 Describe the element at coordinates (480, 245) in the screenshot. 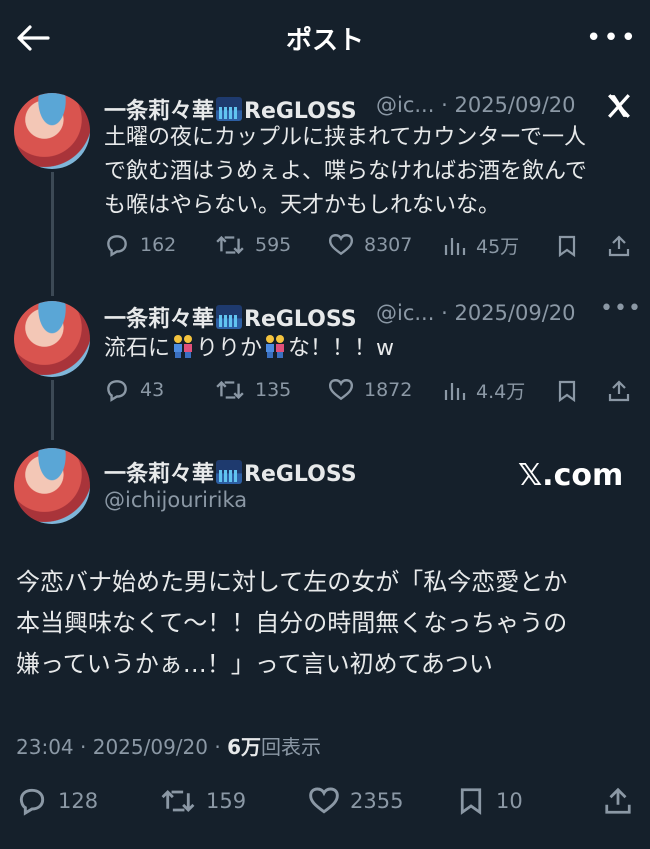

I see `views-button: 45万` at that location.